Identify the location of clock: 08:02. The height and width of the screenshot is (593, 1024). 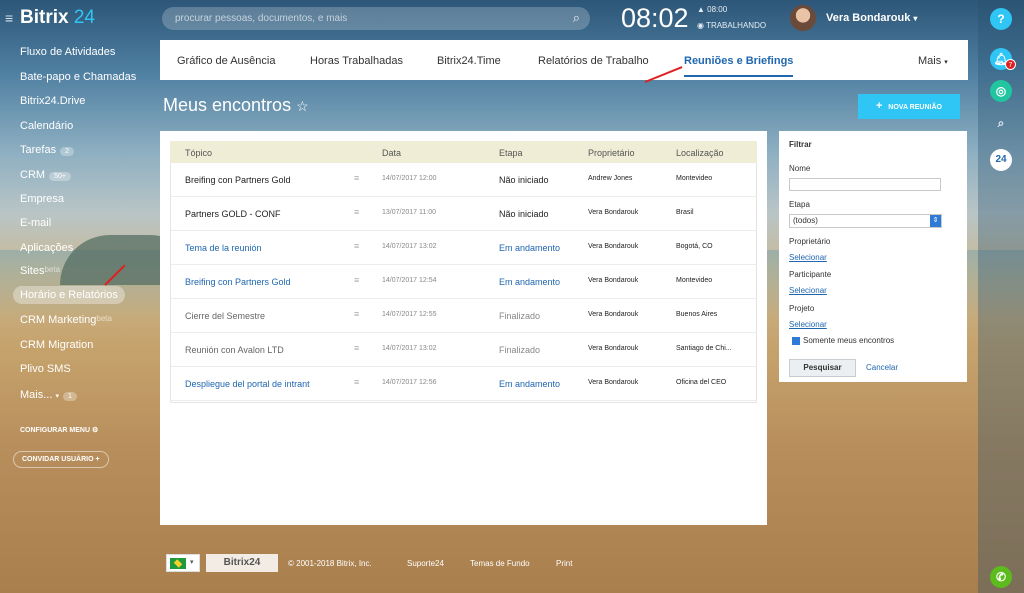
(655, 18).